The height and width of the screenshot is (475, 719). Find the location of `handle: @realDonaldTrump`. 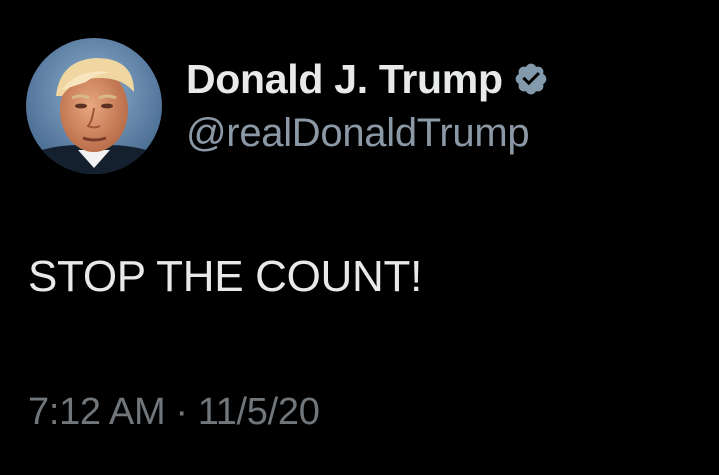

handle: @realDonaldTrump is located at coordinates (367, 133).